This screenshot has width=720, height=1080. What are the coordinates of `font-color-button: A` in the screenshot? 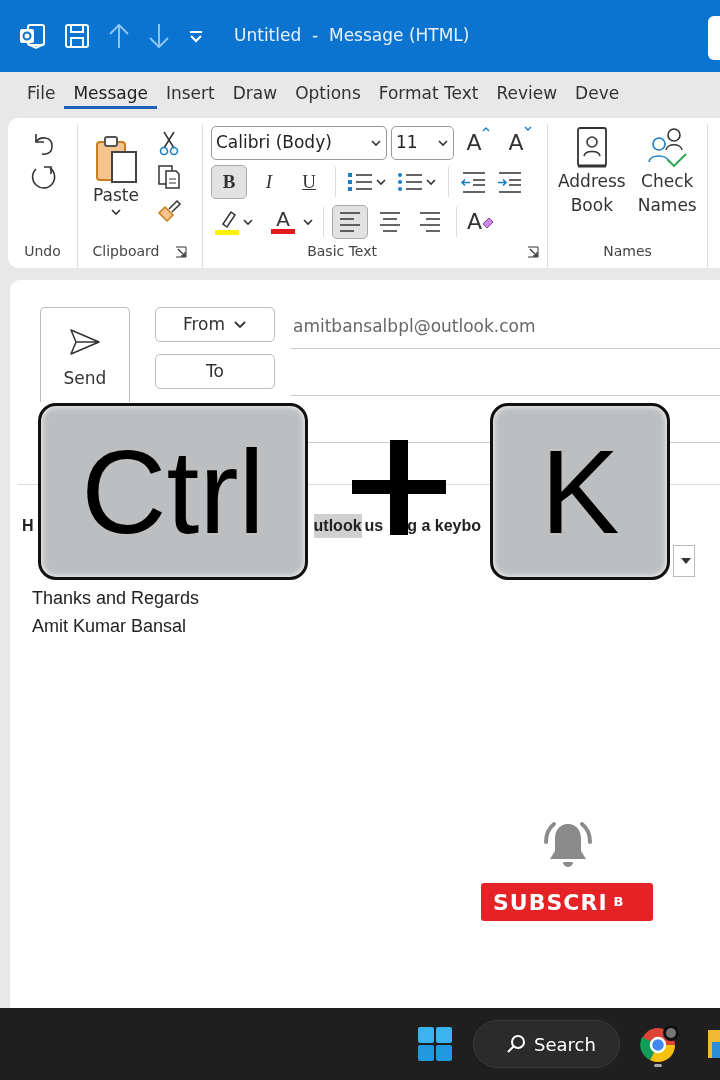 It's located at (283, 221).